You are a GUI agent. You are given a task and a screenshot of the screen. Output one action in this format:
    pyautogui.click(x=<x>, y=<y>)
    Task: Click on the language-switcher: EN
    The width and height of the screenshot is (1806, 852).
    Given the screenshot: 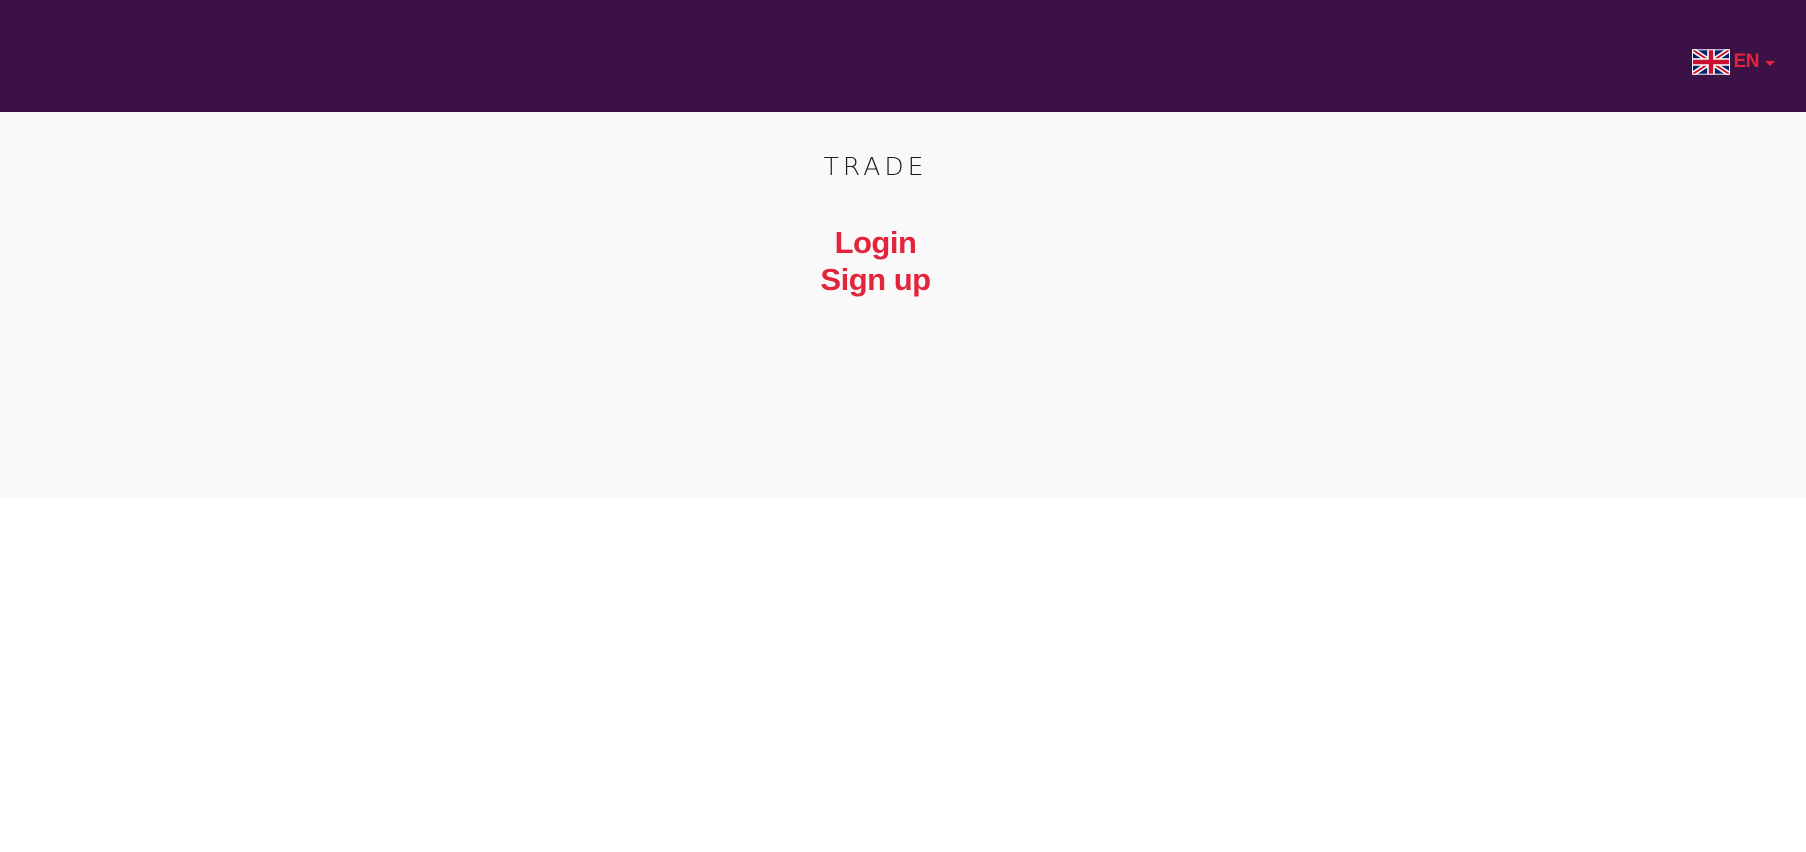 What is the action you would take?
    pyautogui.click(x=1733, y=62)
    